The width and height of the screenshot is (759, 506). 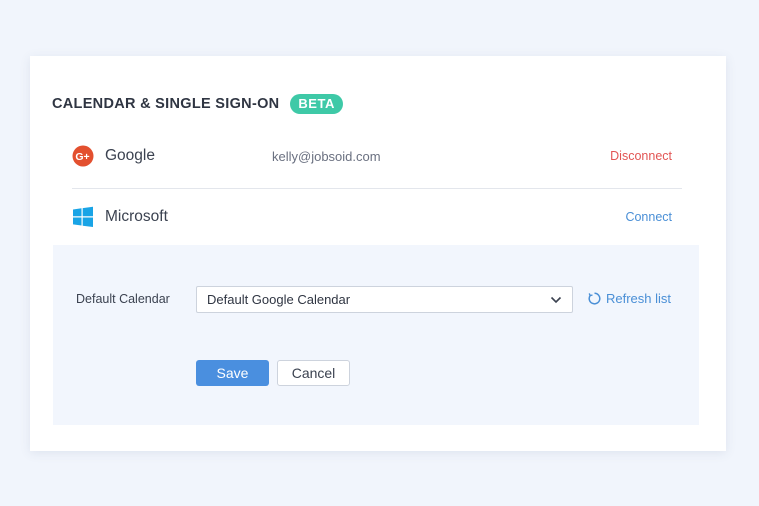 I want to click on disconnect-google-link: Disconnect, so click(x=641, y=156).